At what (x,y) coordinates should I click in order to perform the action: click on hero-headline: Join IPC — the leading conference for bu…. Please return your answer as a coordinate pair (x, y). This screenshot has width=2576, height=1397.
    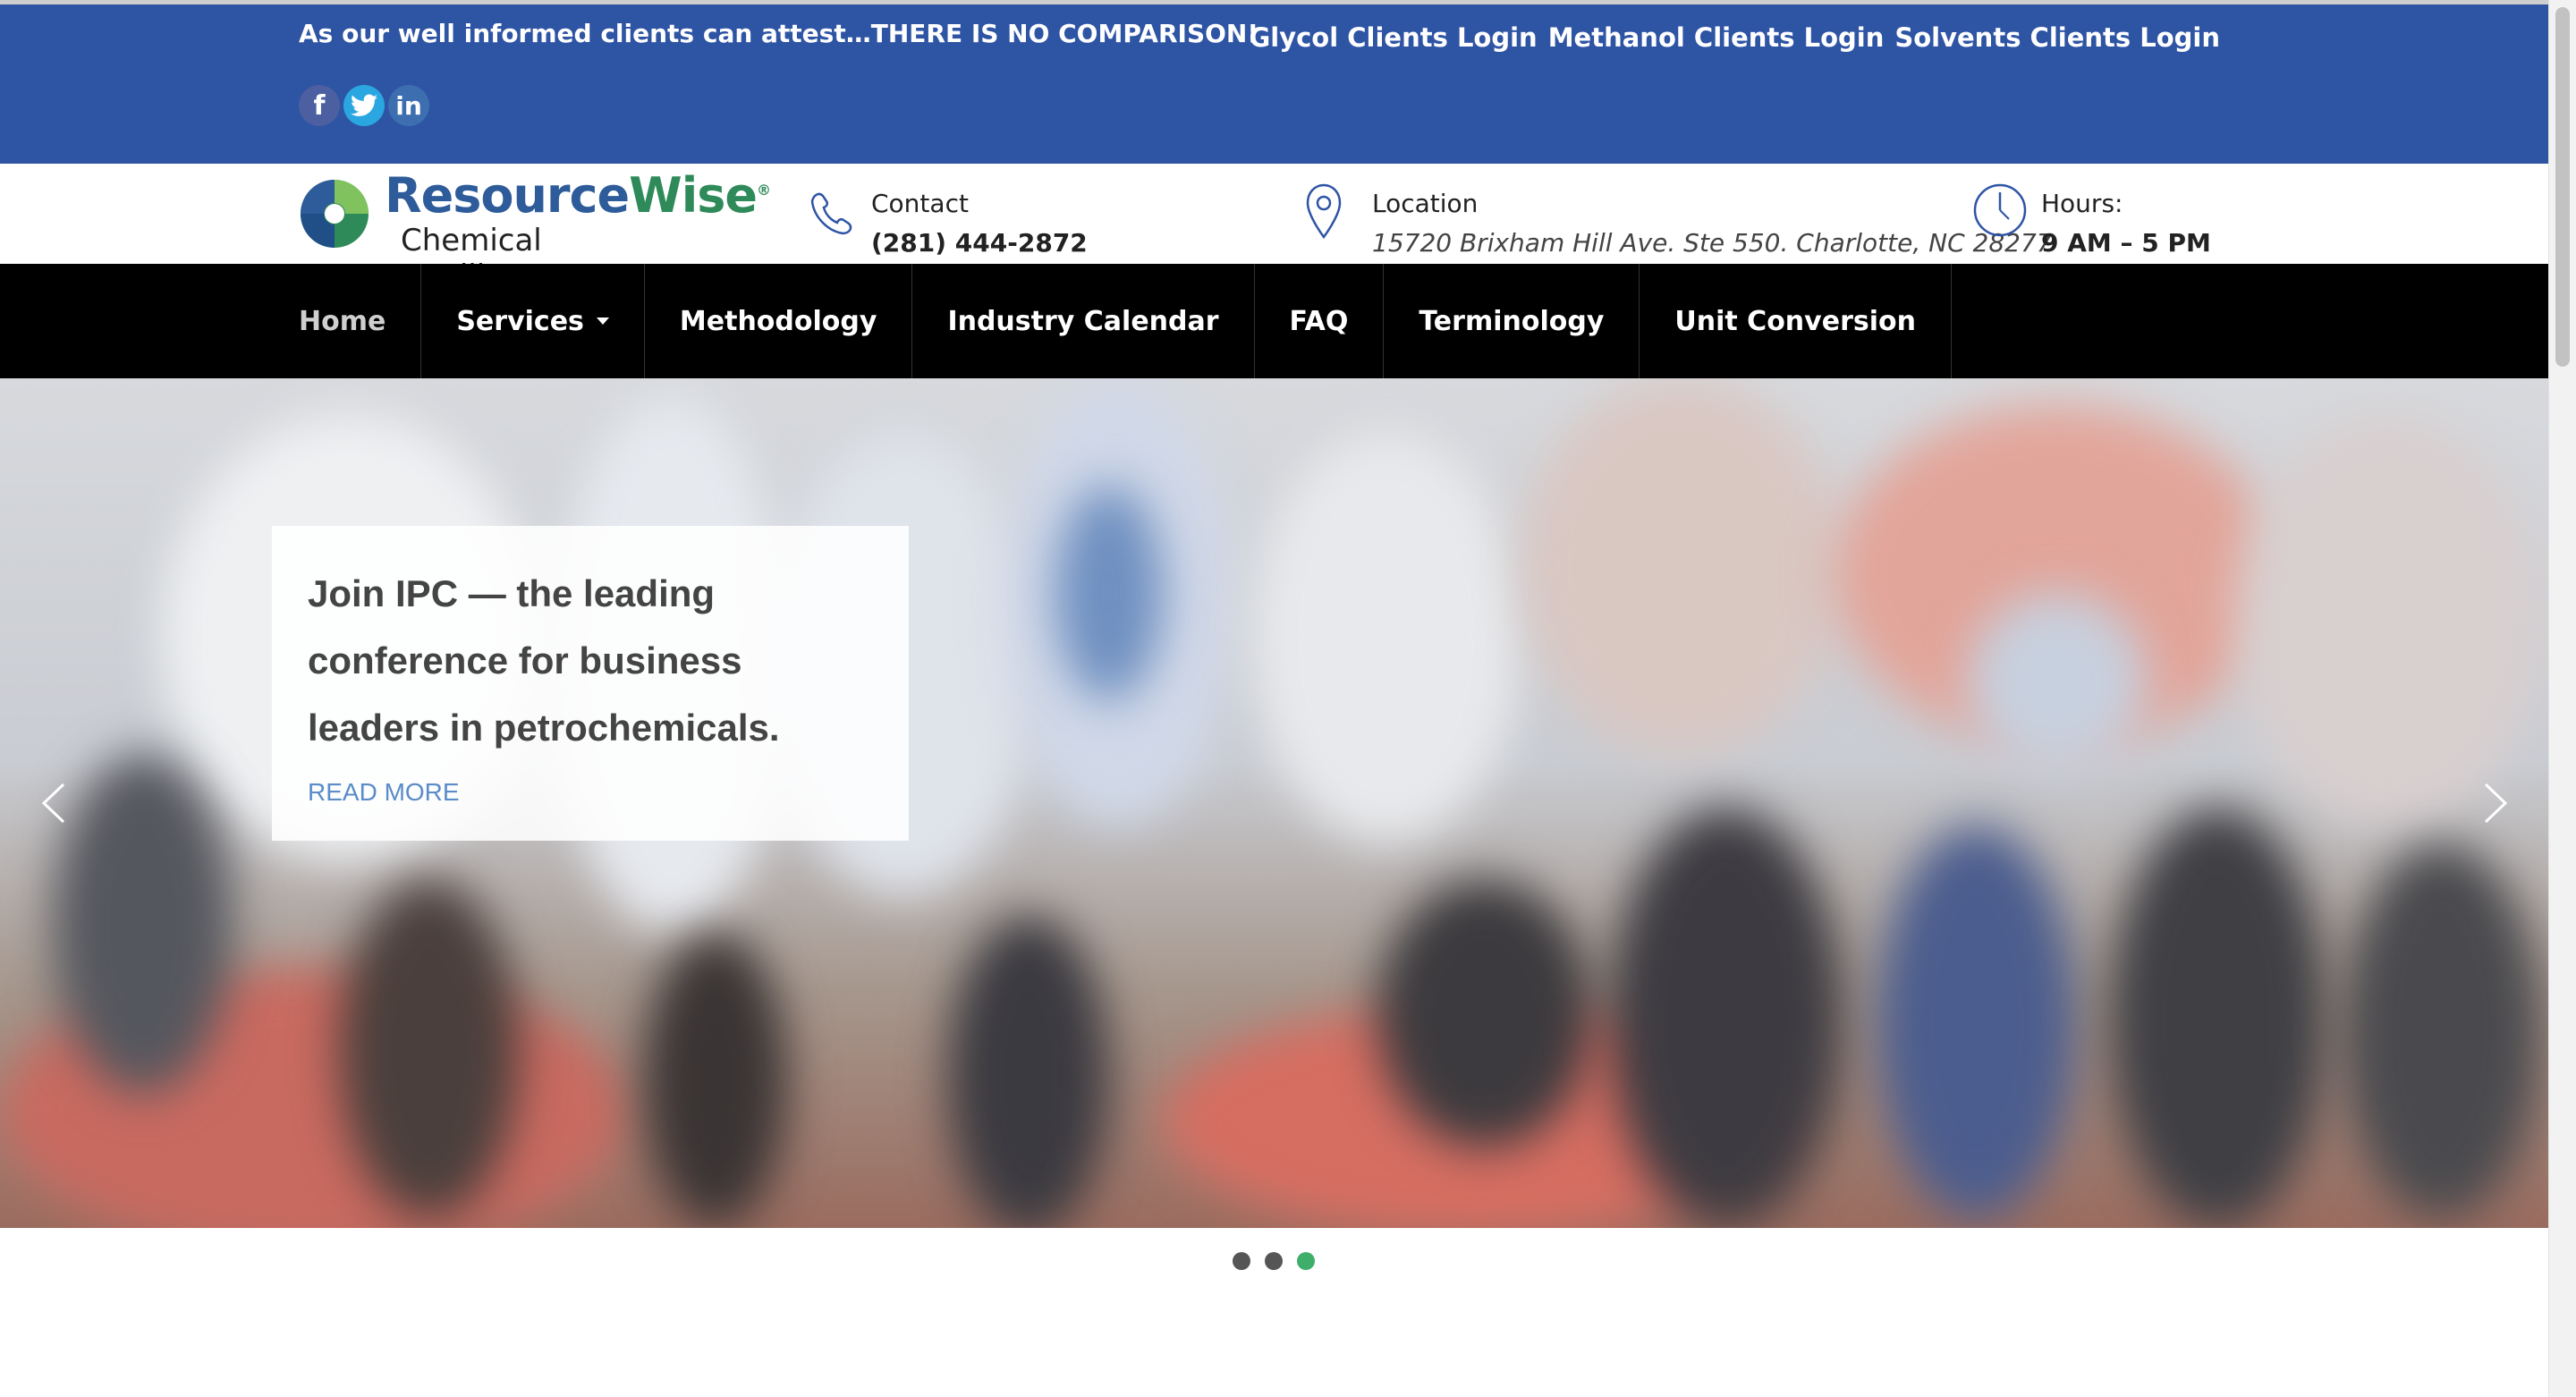
    Looking at the image, I should click on (544, 660).